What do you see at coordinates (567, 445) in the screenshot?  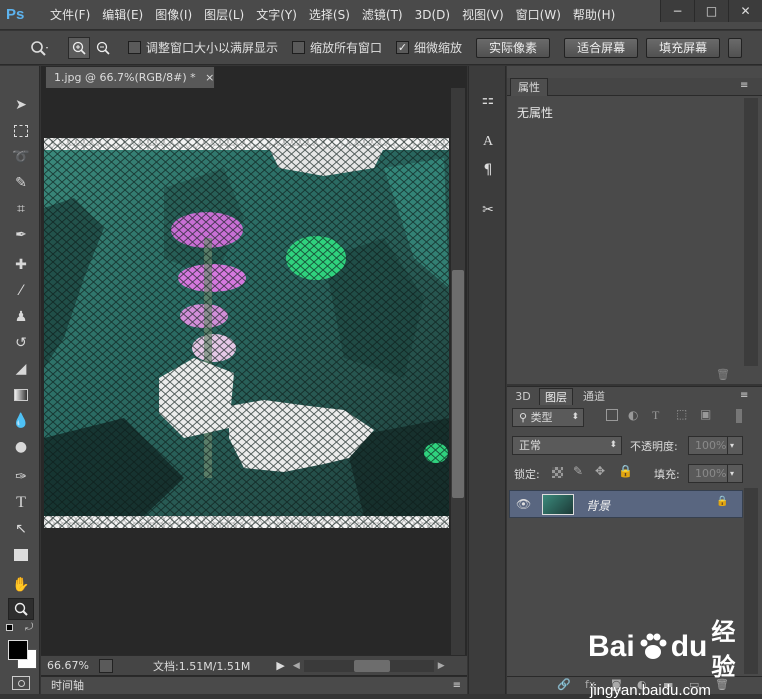 I see `blend-mode-select: 正常 ⬍` at bounding box center [567, 445].